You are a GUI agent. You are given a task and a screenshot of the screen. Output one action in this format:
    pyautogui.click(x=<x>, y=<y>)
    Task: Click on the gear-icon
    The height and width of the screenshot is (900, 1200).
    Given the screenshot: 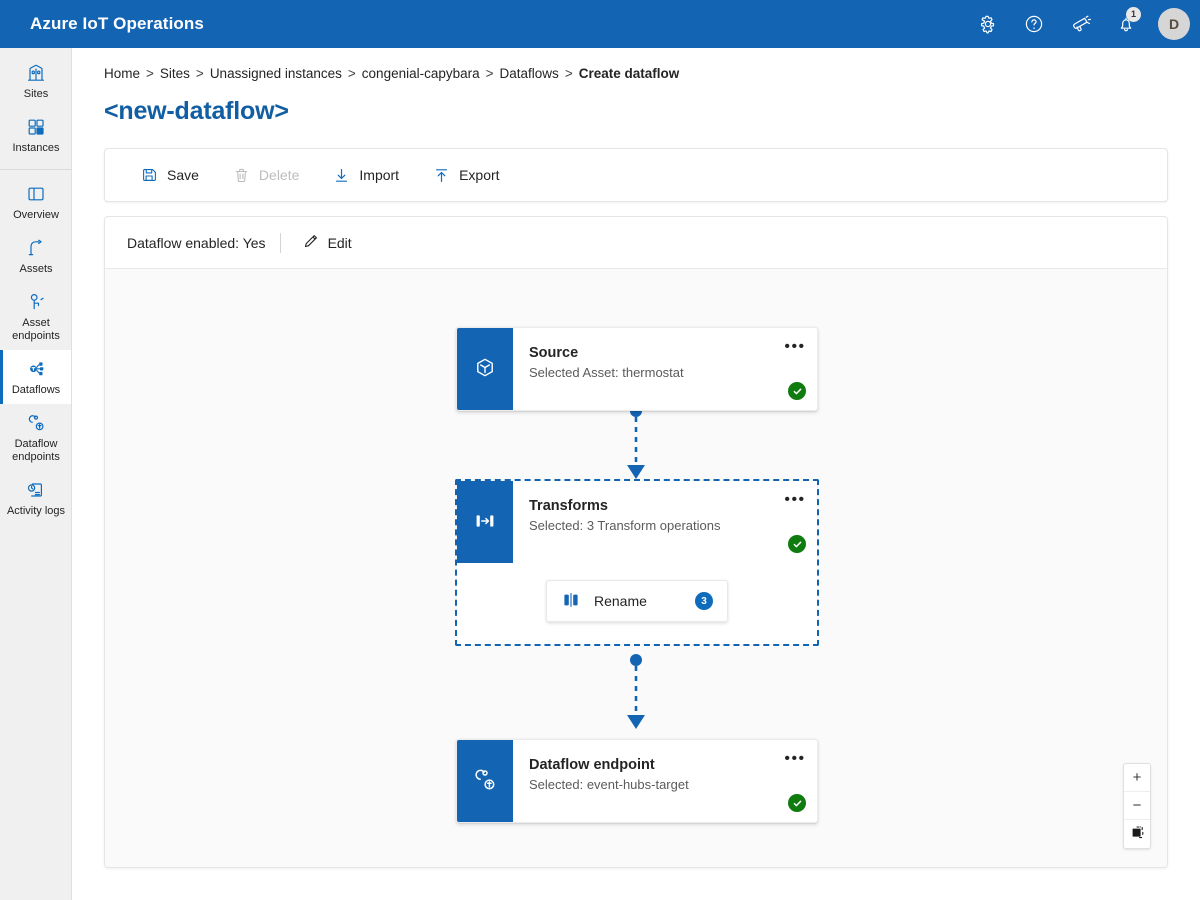 What is the action you would take?
    pyautogui.click(x=988, y=24)
    